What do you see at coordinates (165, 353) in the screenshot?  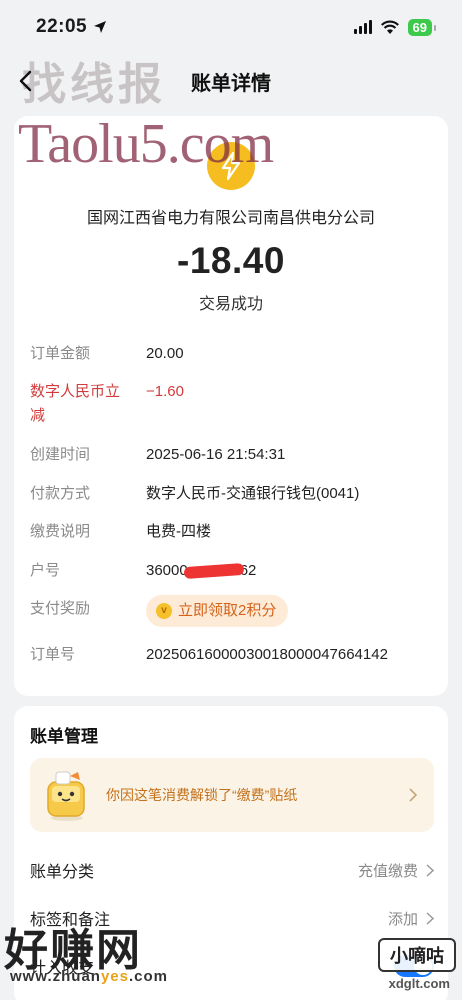 I see `detail-value: 20.00` at bounding box center [165, 353].